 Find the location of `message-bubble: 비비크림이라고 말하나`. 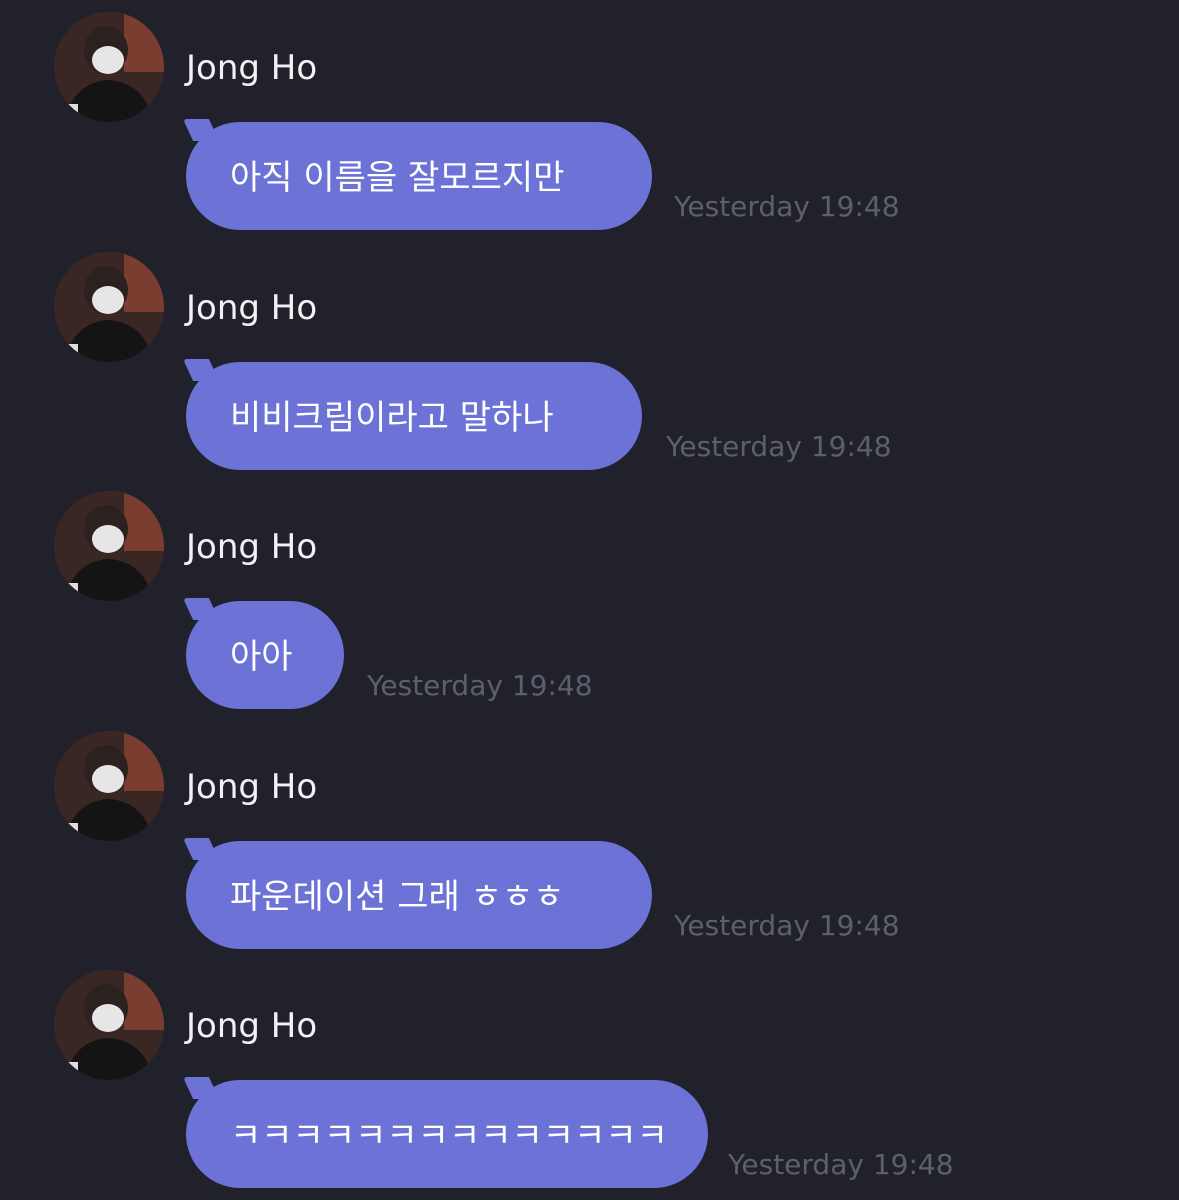

message-bubble: 비비크림이라고 말하나 is located at coordinates (414, 416).